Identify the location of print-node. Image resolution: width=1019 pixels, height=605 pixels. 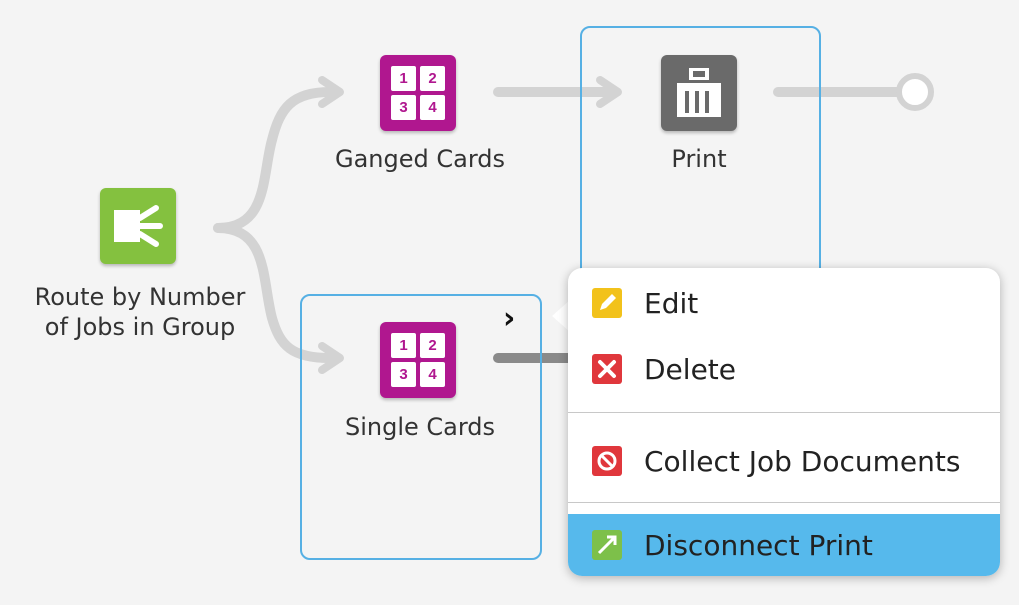
(699, 93).